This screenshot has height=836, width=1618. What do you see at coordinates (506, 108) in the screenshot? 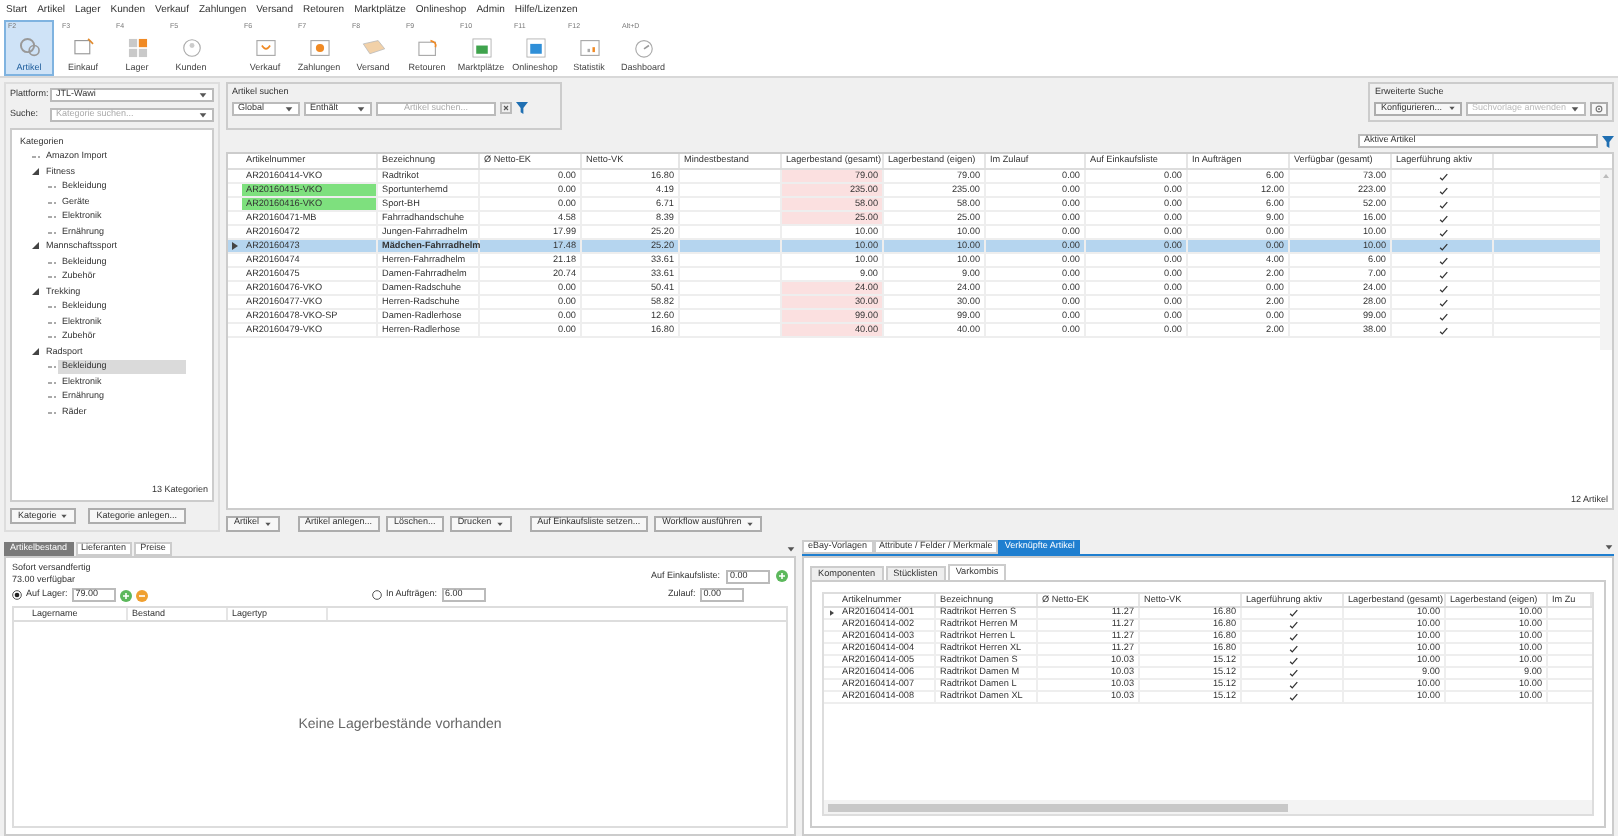
I see `clear-icon` at bounding box center [506, 108].